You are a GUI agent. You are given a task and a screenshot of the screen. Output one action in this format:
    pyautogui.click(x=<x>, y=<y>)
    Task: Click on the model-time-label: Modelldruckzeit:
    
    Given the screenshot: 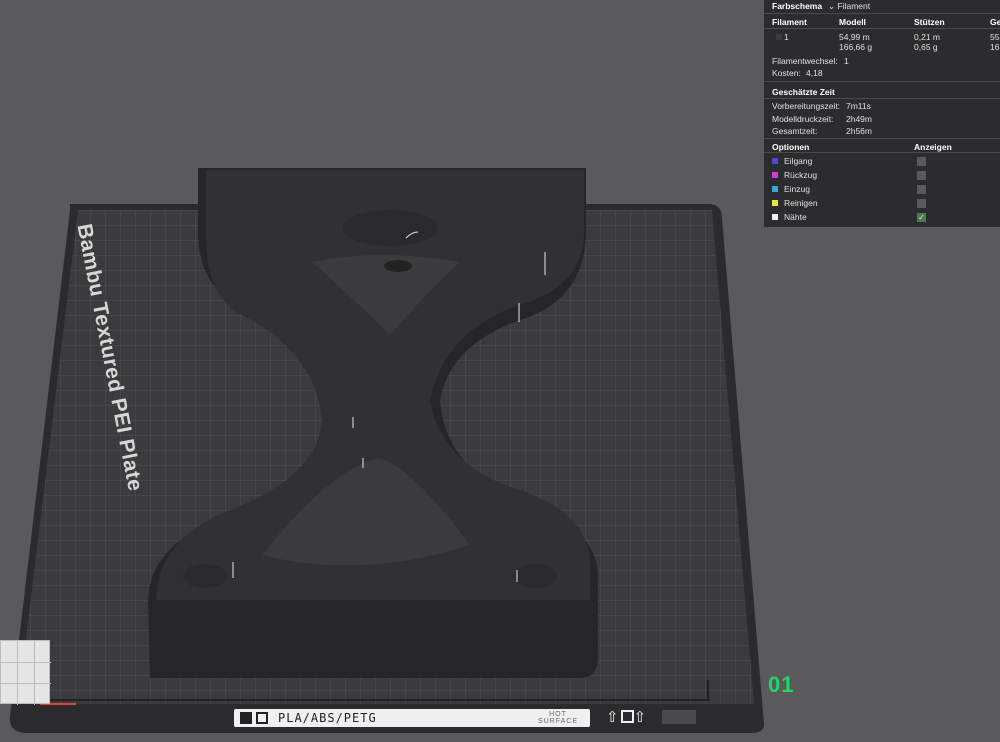 What is the action you would take?
    pyautogui.click(x=803, y=119)
    